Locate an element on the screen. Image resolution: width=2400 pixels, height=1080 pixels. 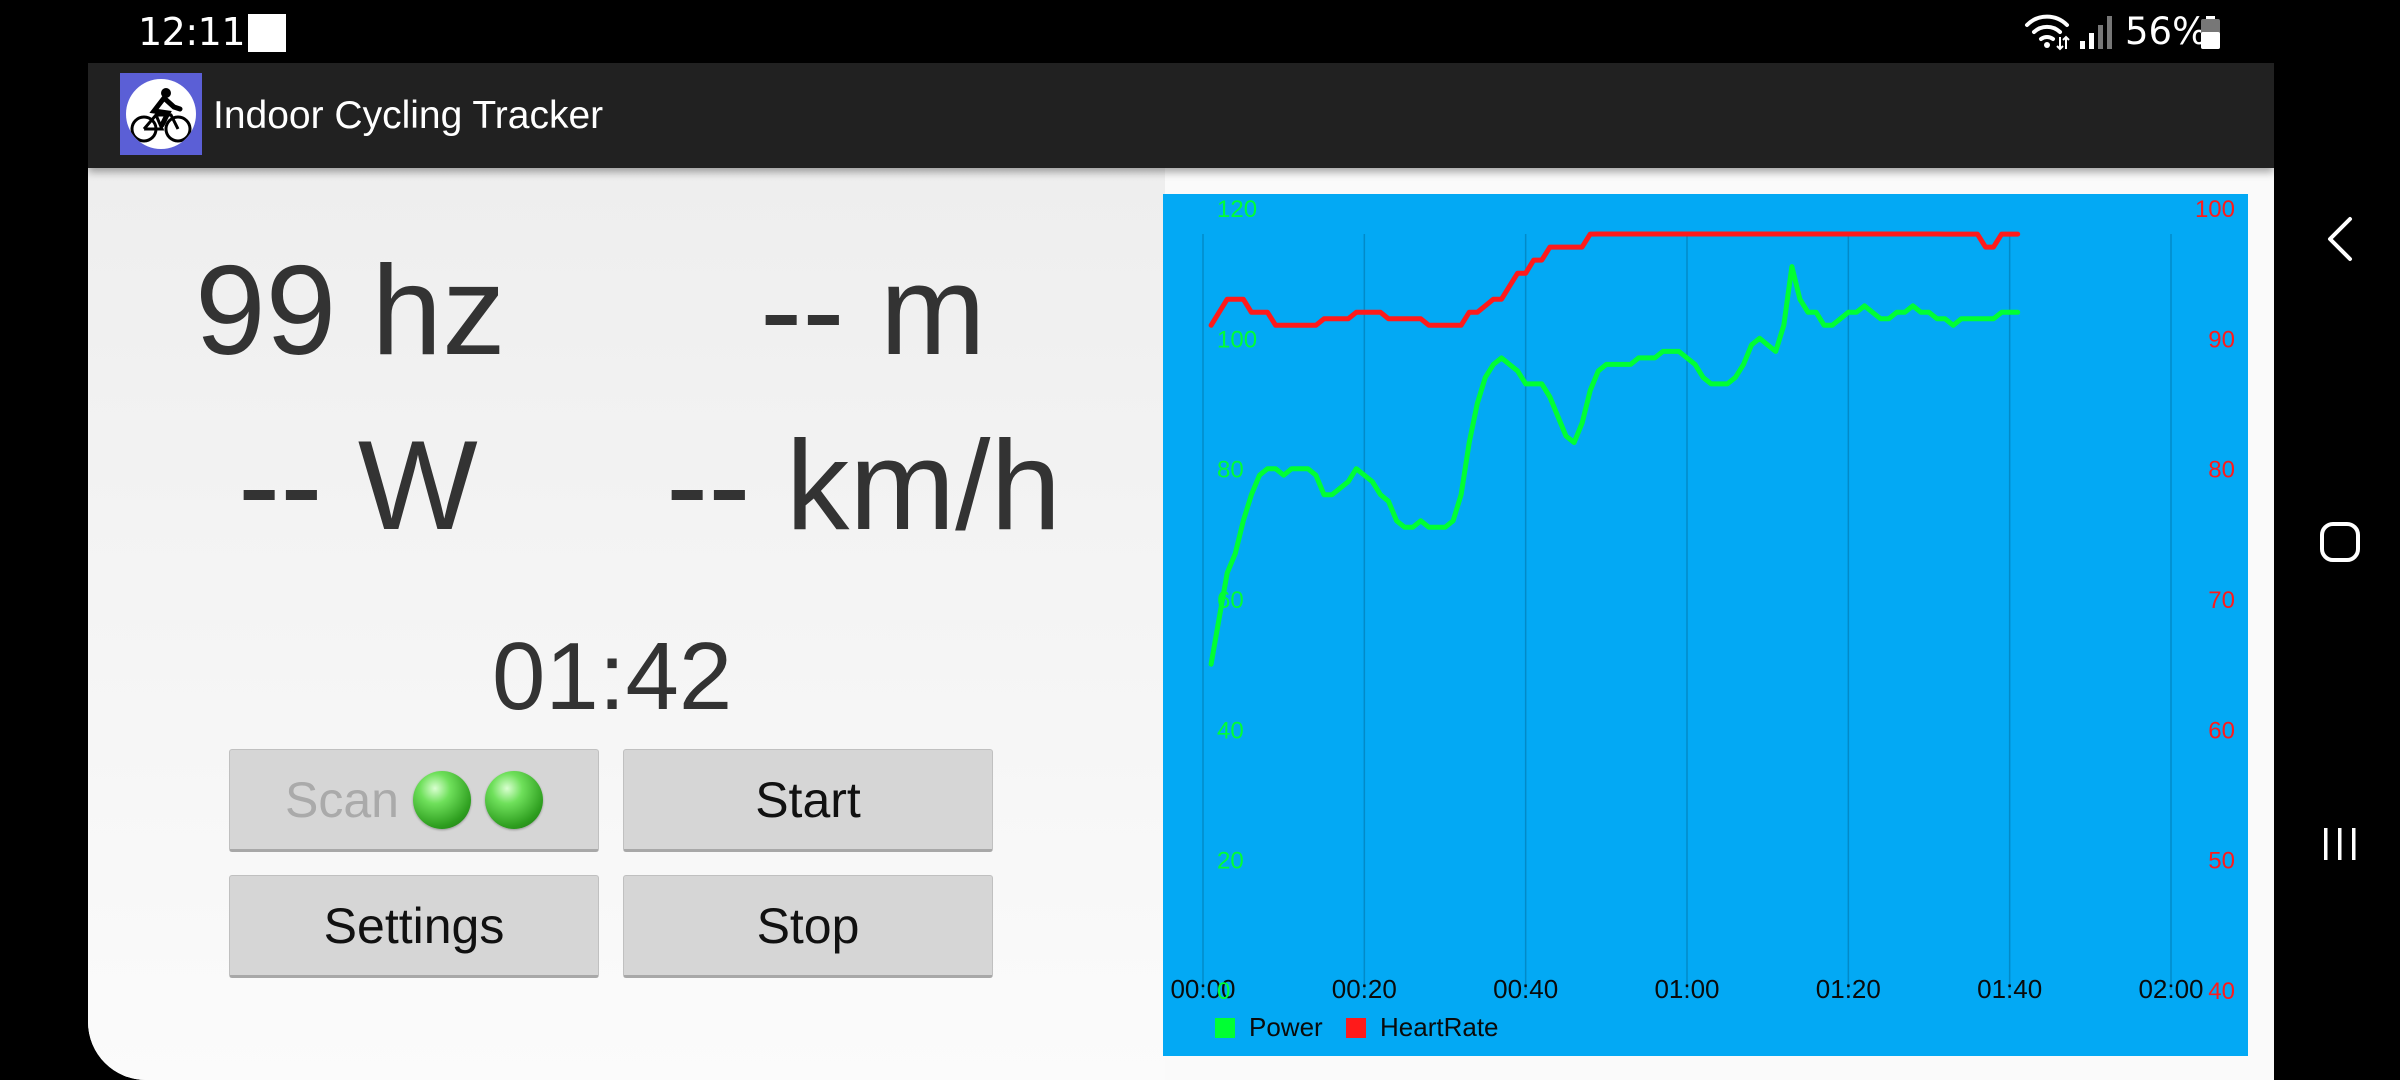
y-left-tick-label: 40 is located at coordinates (1230, 730).